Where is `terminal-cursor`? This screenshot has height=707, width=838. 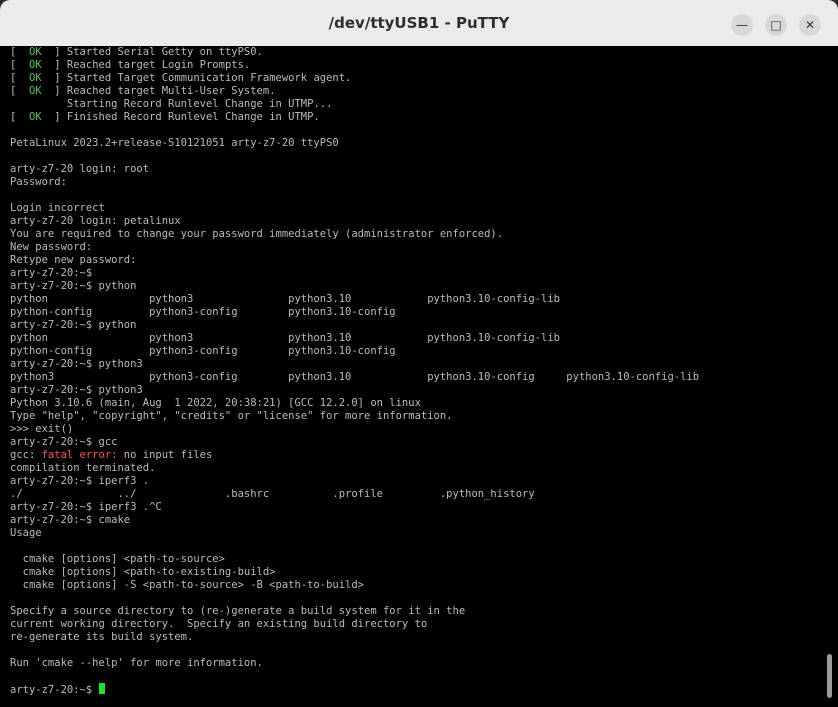
terminal-cursor is located at coordinates (101, 688).